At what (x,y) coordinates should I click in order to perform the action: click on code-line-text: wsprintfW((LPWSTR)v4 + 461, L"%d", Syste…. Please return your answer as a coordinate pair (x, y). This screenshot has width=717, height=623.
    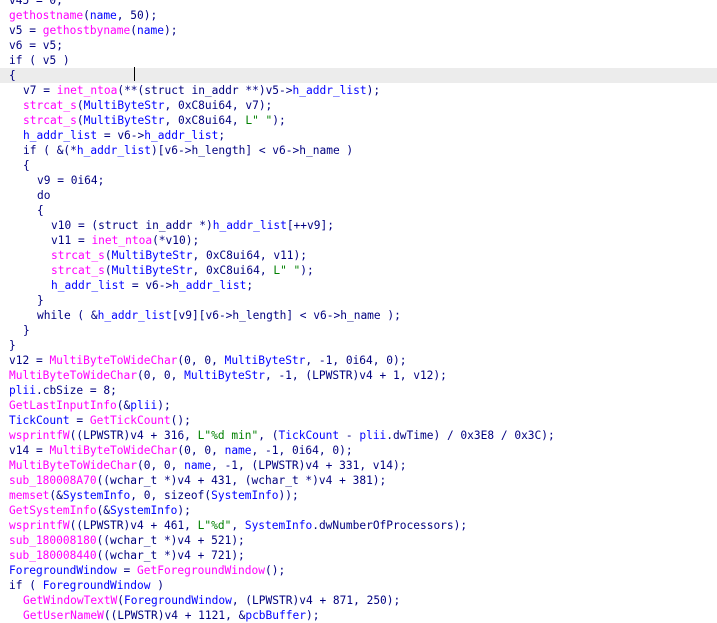
    Looking at the image, I should click on (238, 525).